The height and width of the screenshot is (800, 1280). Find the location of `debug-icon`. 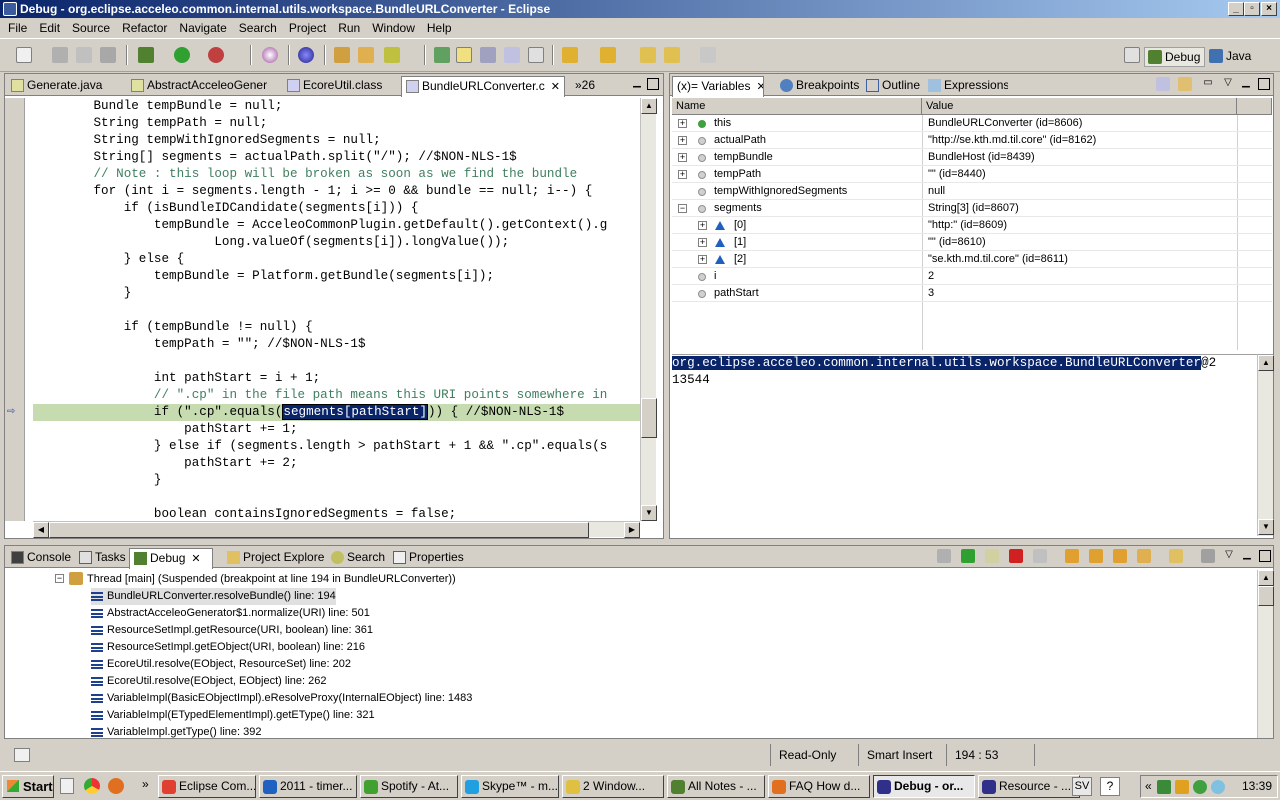

debug-icon is located at coordinates (146, 55).